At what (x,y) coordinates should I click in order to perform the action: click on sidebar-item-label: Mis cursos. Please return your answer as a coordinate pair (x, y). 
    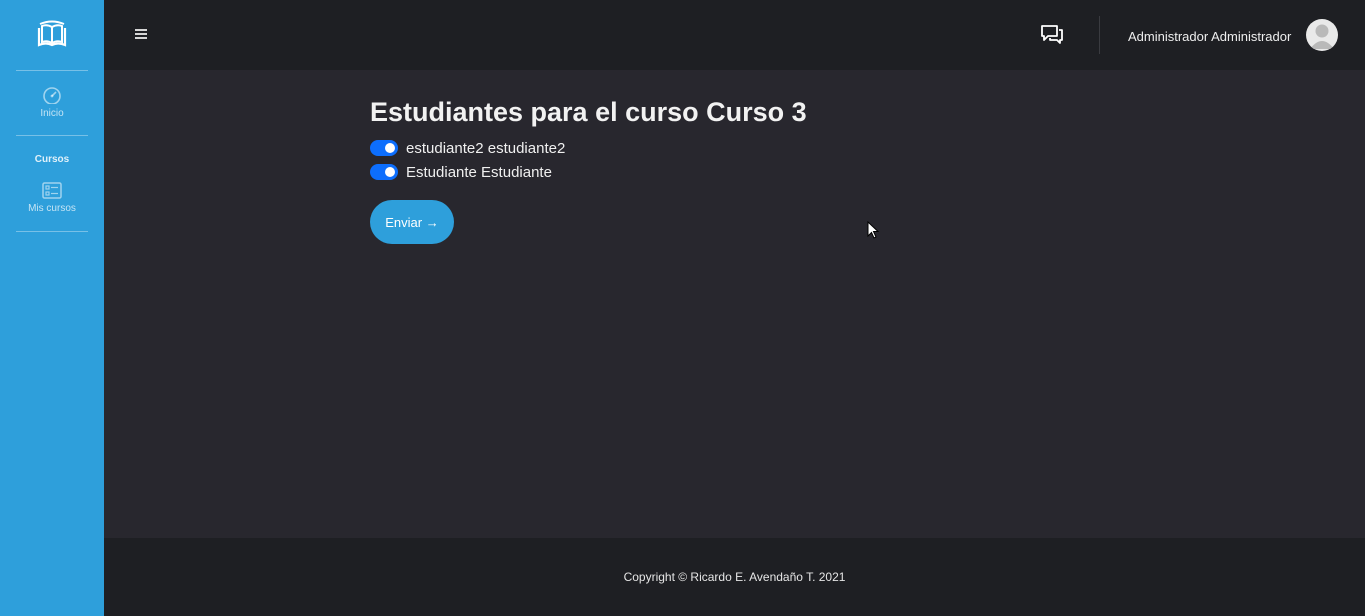
    Looking at the image, I should click on (52, 208).